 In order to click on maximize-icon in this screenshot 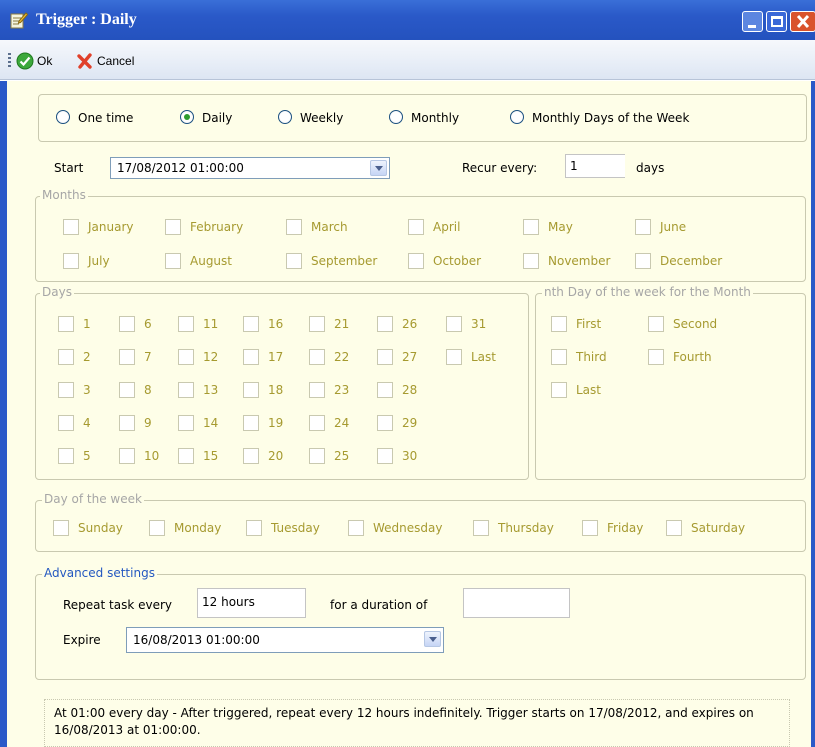, I will do `click(777, 21)`.